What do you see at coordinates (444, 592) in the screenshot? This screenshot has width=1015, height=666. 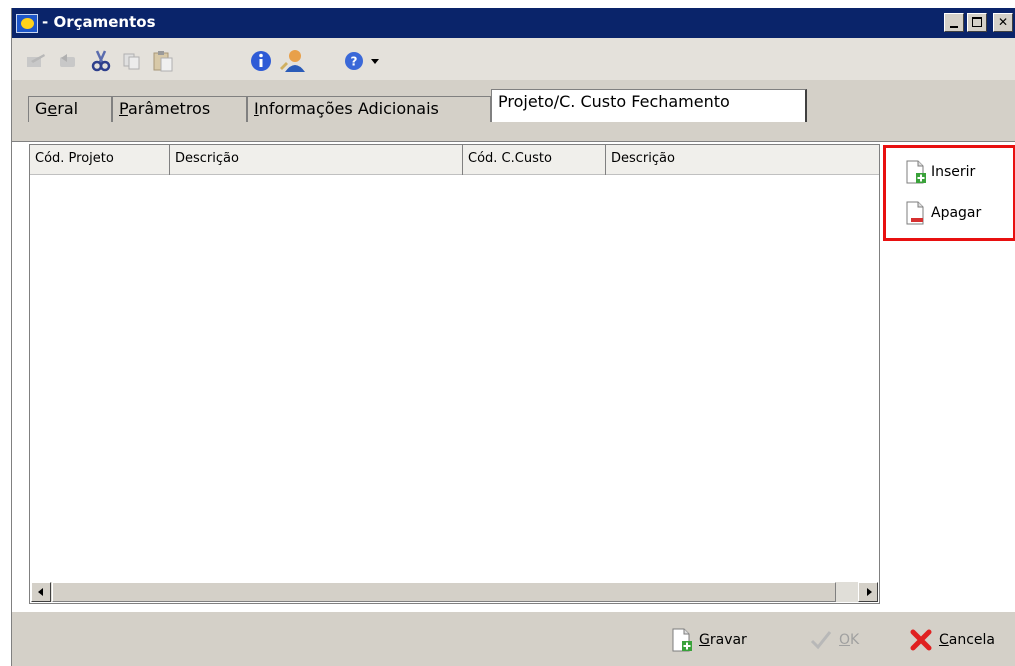 I see `scroll-thumb` at bounding box center [444, 592].